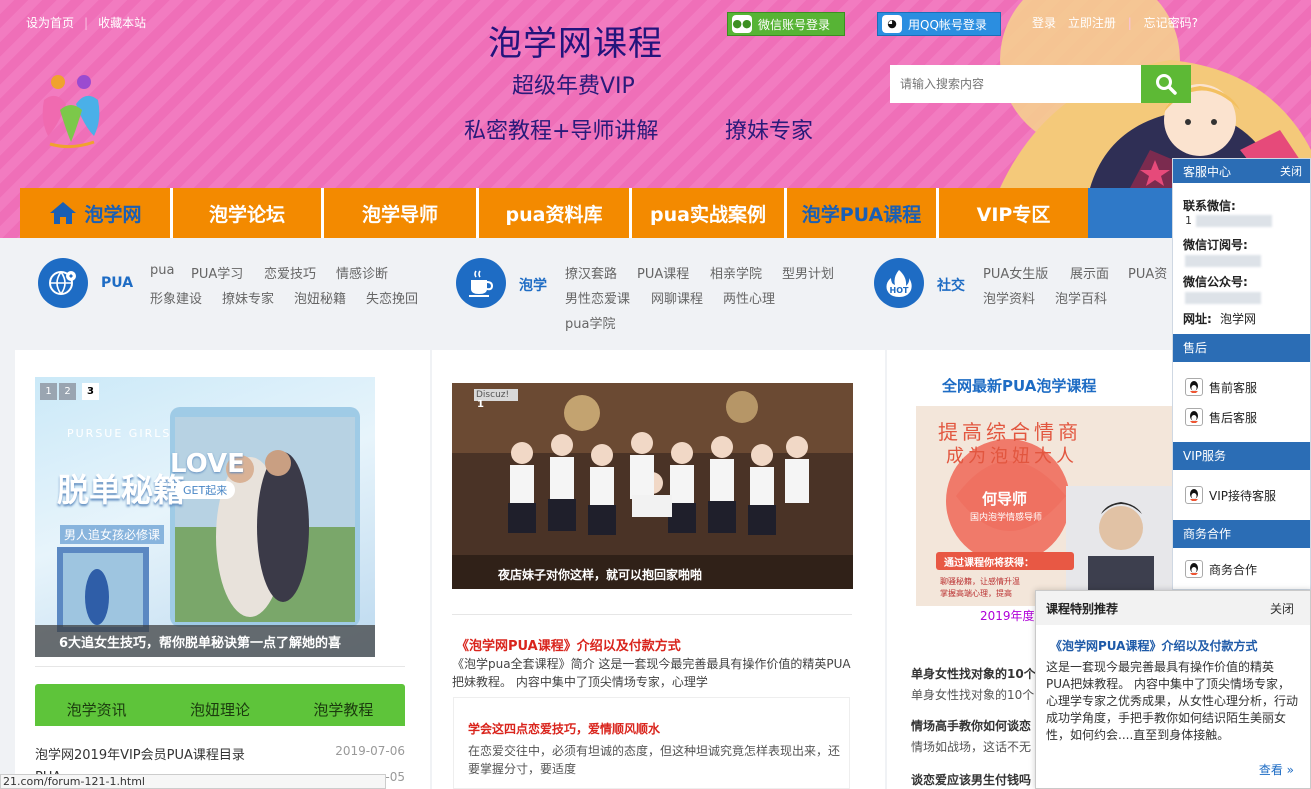 The height and width of the screenshot is (789, 1311). Describe the element at coordinates (989, 563) in the screenshot. I see `poster-box-title: 通过课程你将获得：` at that location.